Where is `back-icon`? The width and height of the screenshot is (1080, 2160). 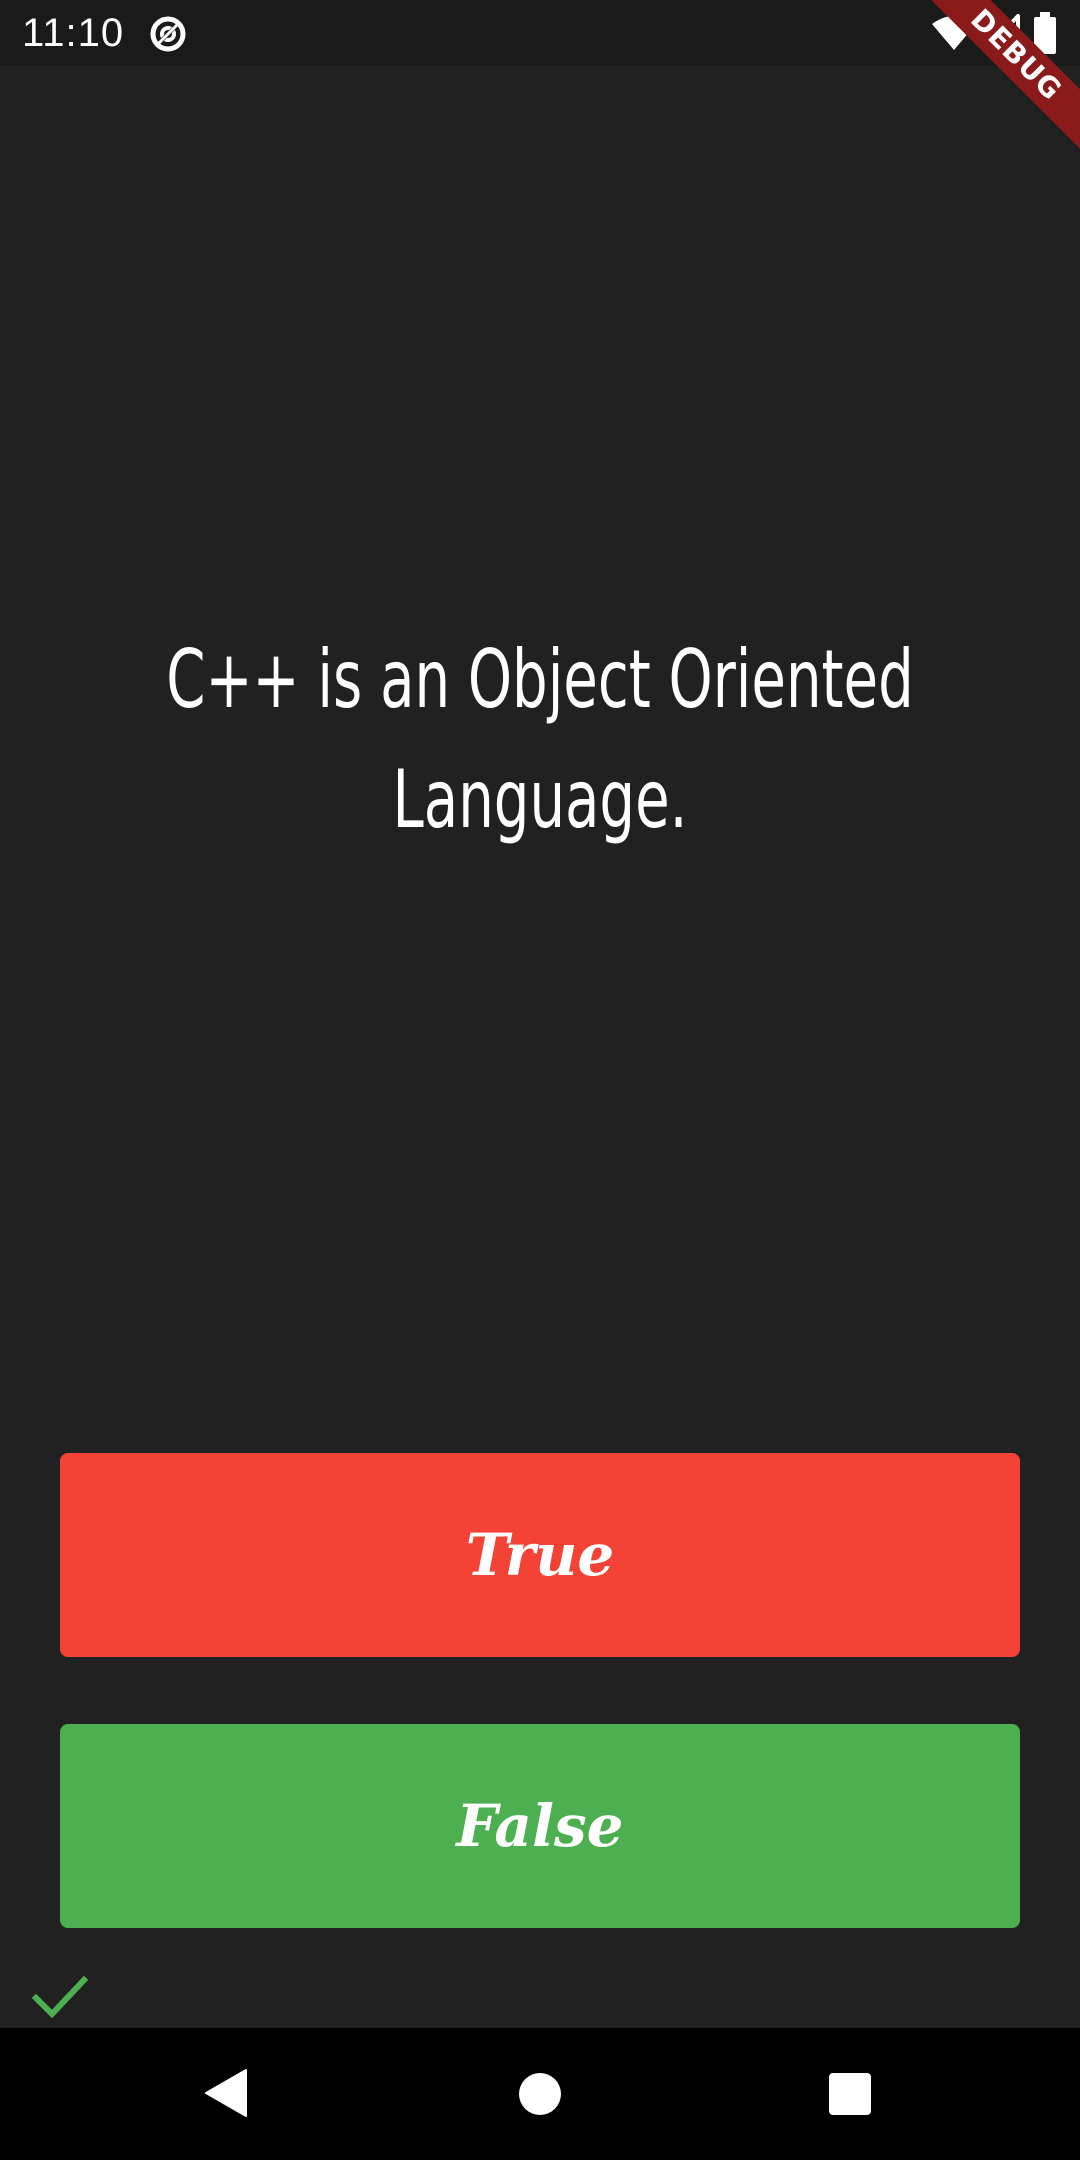
back-icon is located at coordinates (226, 2093).